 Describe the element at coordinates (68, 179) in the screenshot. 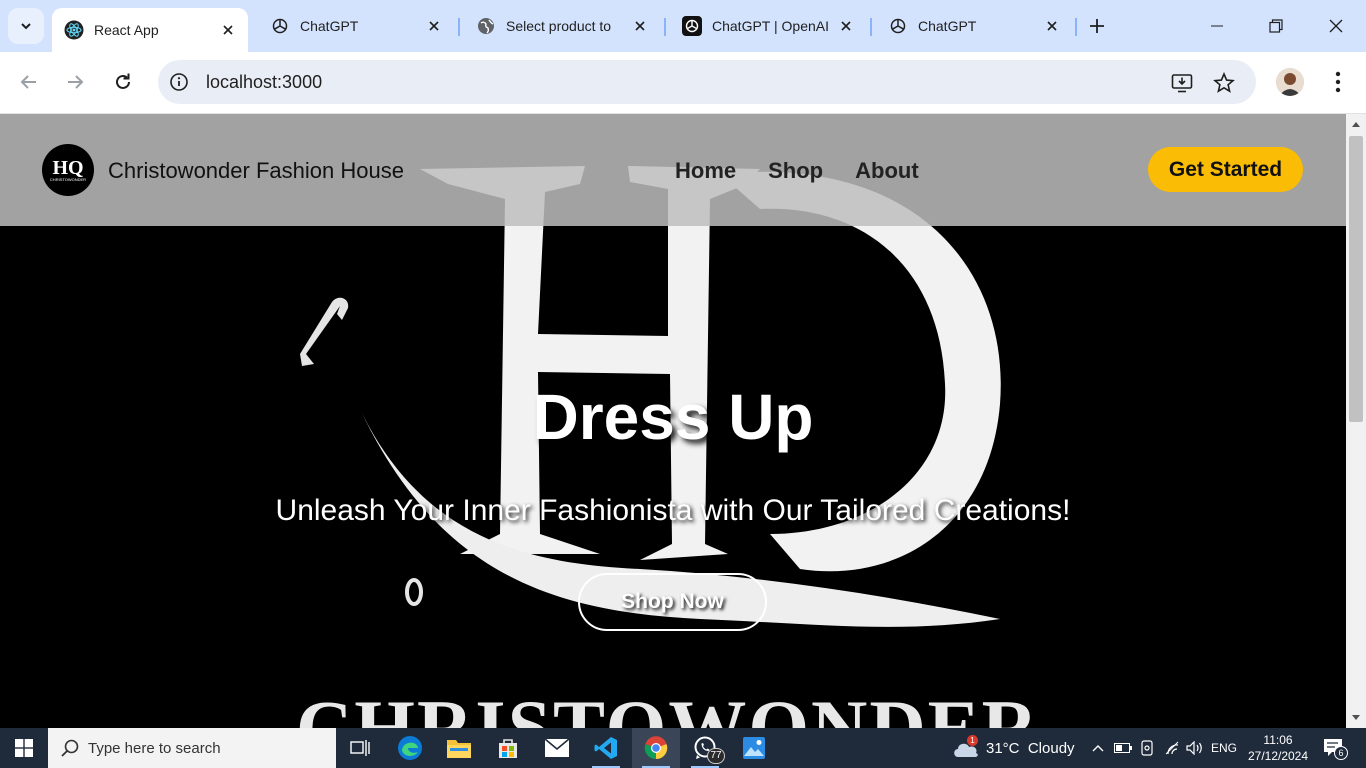

I see `logo-small-text: CHRISTOWONDER` at that location.